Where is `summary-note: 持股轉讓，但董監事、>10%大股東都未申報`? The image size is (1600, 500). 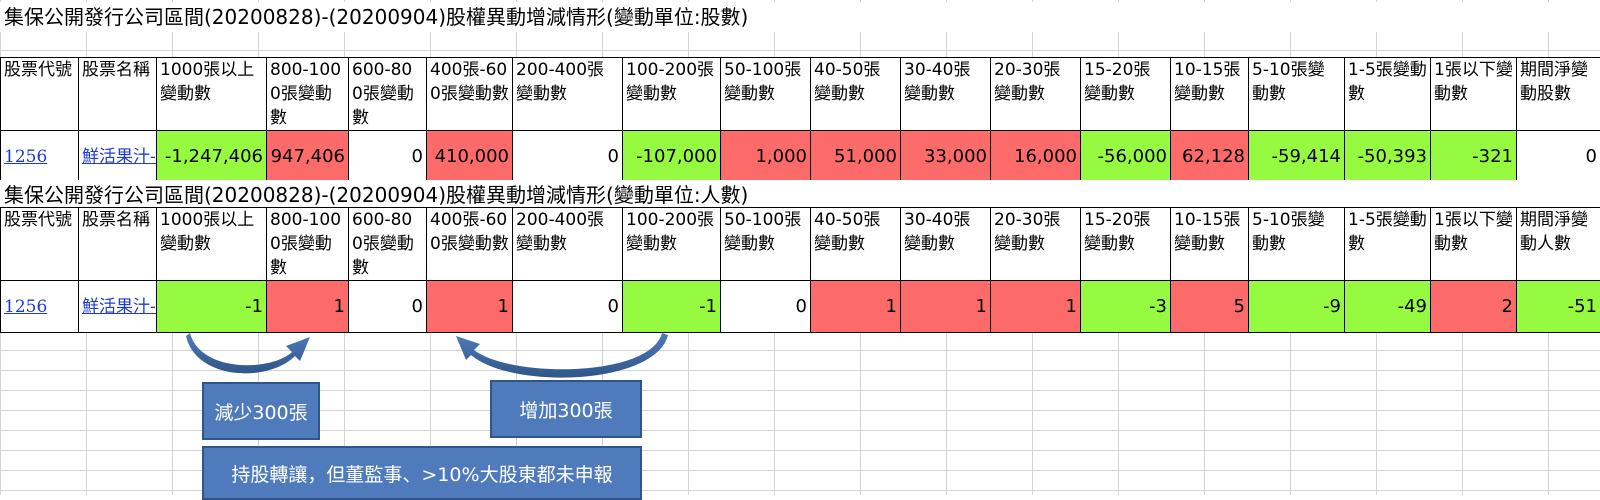 summary-note: 持股轉讓，但董監事、>10%大股東都未申報 is located at coordinates (422, 473).